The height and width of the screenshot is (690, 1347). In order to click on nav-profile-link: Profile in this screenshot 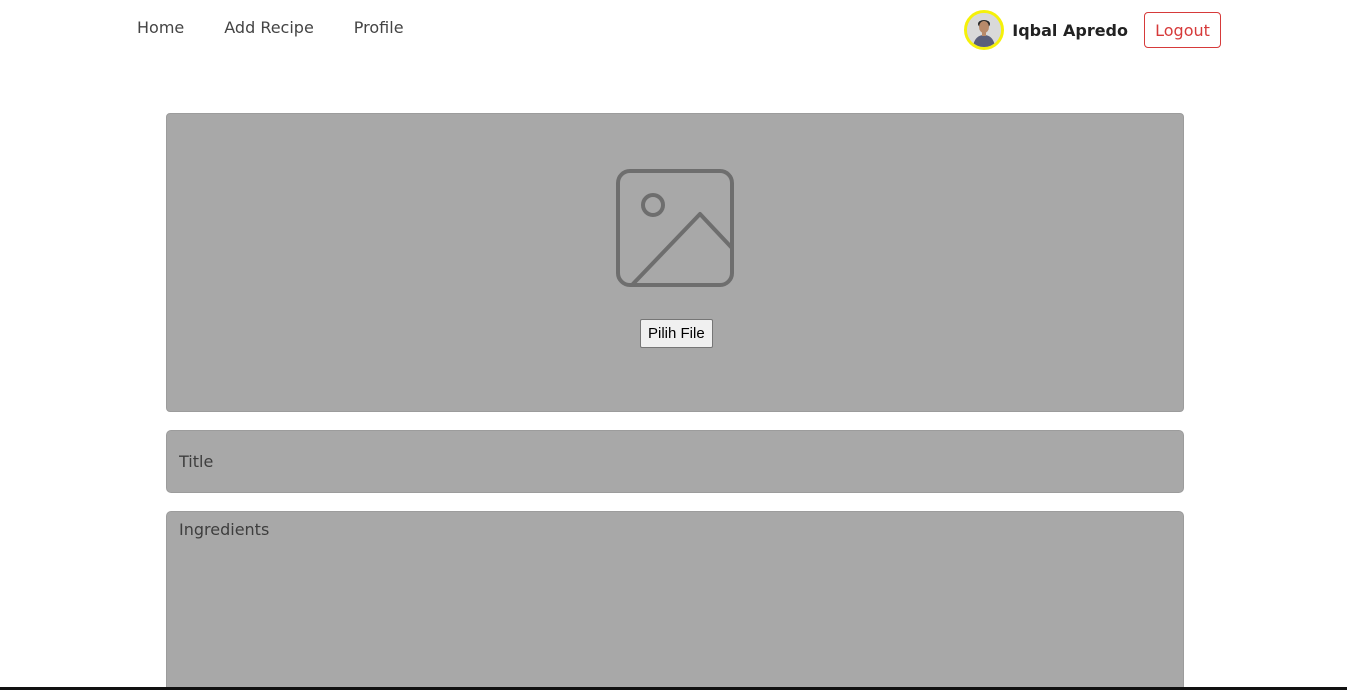, I will do `click(379, 28)`.